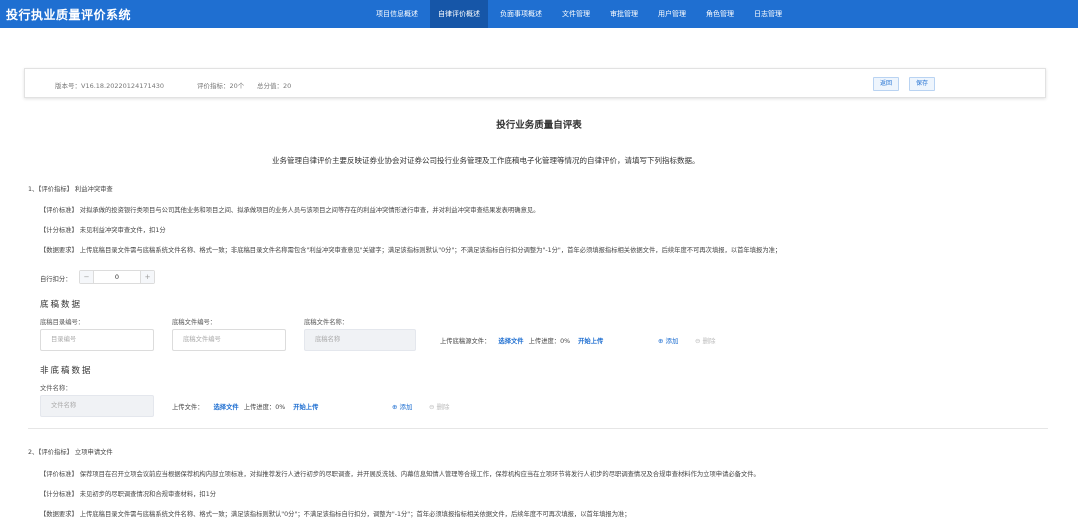 The image size is (1078, 522). Describe the element at coordinates (720, 14) in the screenshot. I see `nav-item-role-management: 角色管理` at that location.